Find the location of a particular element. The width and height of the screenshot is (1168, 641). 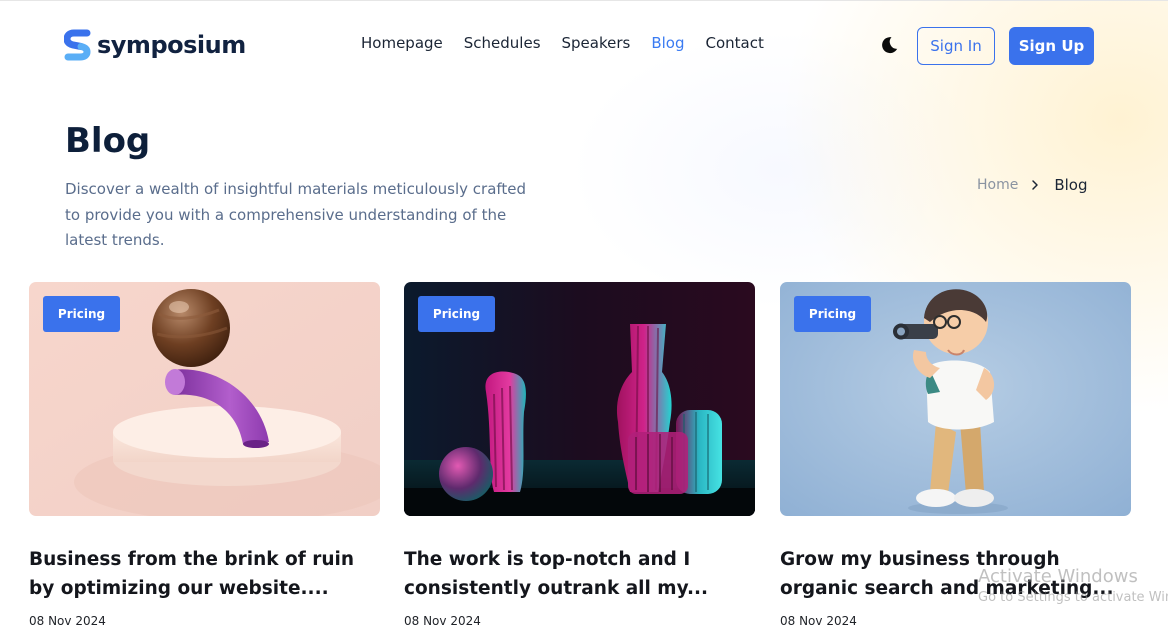

nav-contact: Contact is located at coordinates (735, 43).